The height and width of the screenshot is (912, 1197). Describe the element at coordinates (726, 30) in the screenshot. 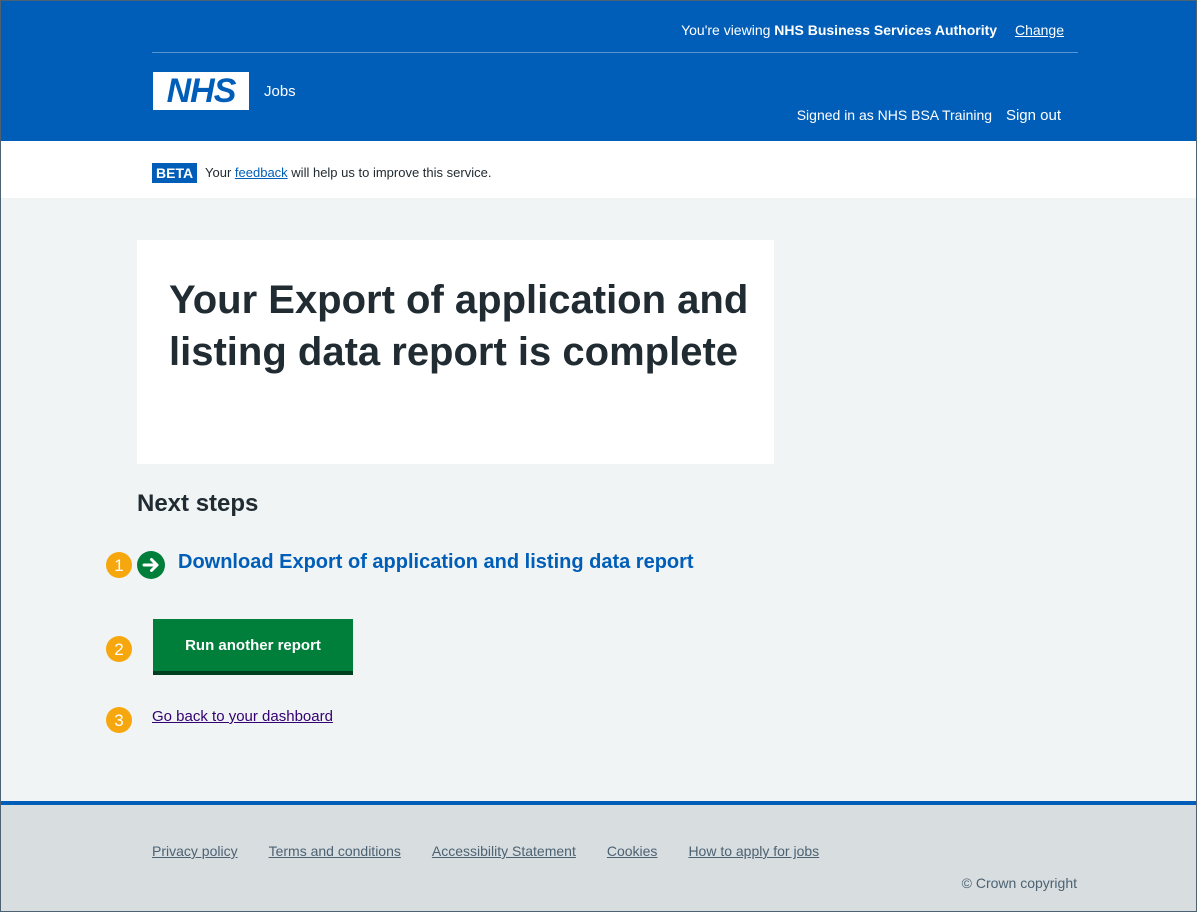

I see `org-prefix: You're viewing` at that location.